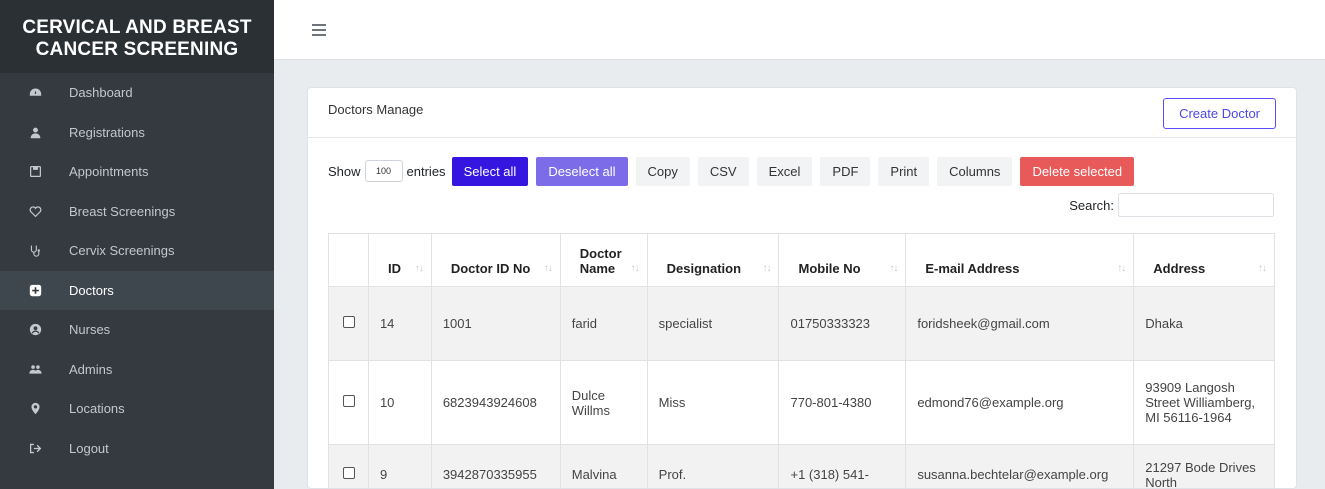 The height and width of the screenshot is (489, 1325). Describe the element at coordinates (137, 449) in the screenshot. I see `sidebar-item-logout: Logout` at that location.